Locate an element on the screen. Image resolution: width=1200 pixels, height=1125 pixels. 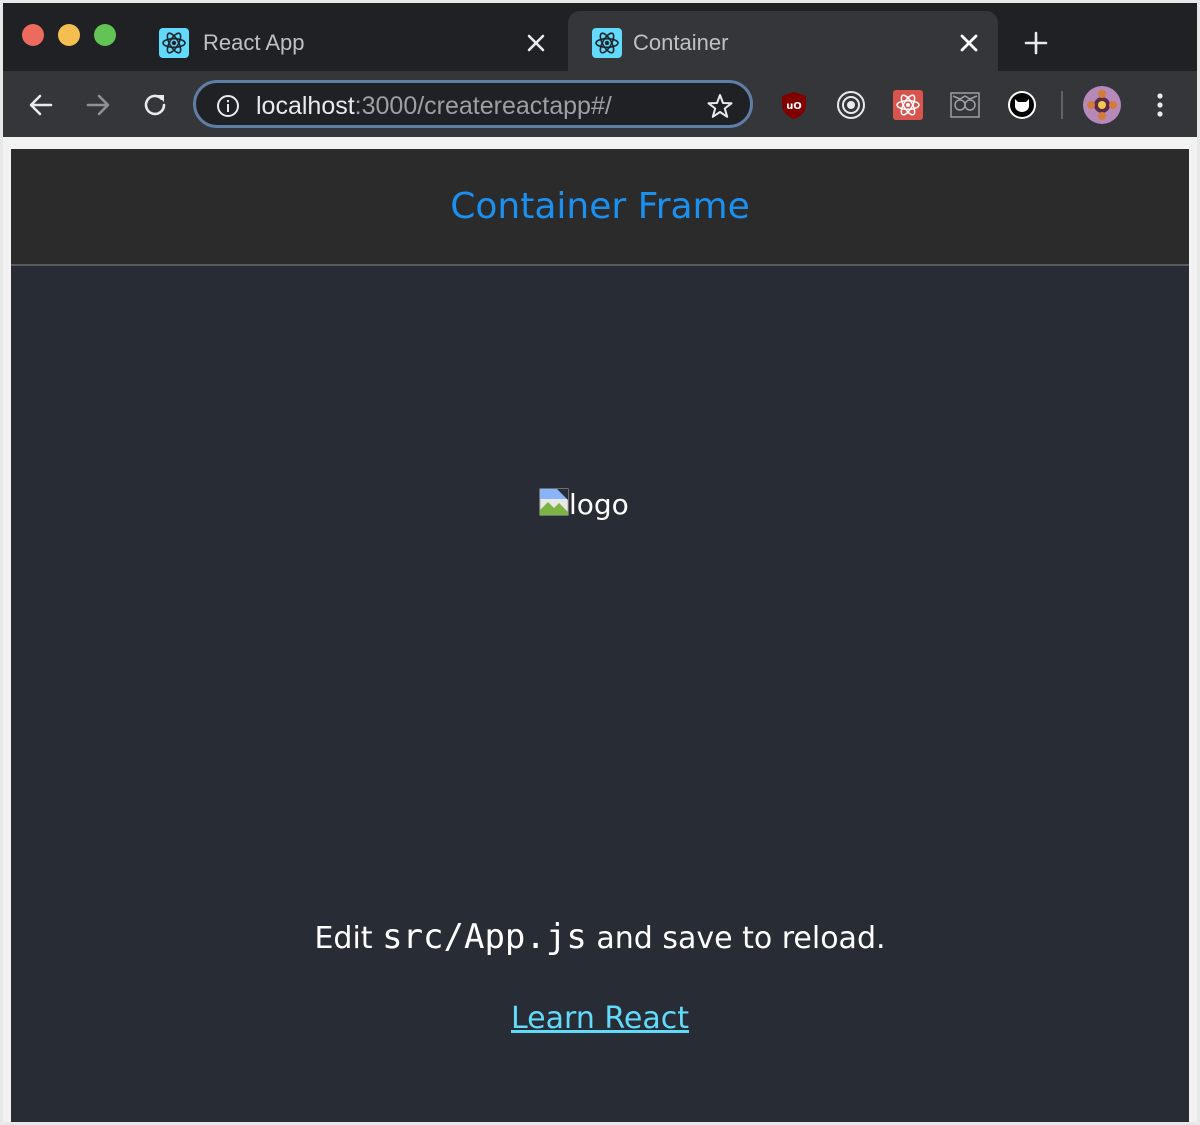
kebab-menu-icon is located at coordinates (1160, 105).